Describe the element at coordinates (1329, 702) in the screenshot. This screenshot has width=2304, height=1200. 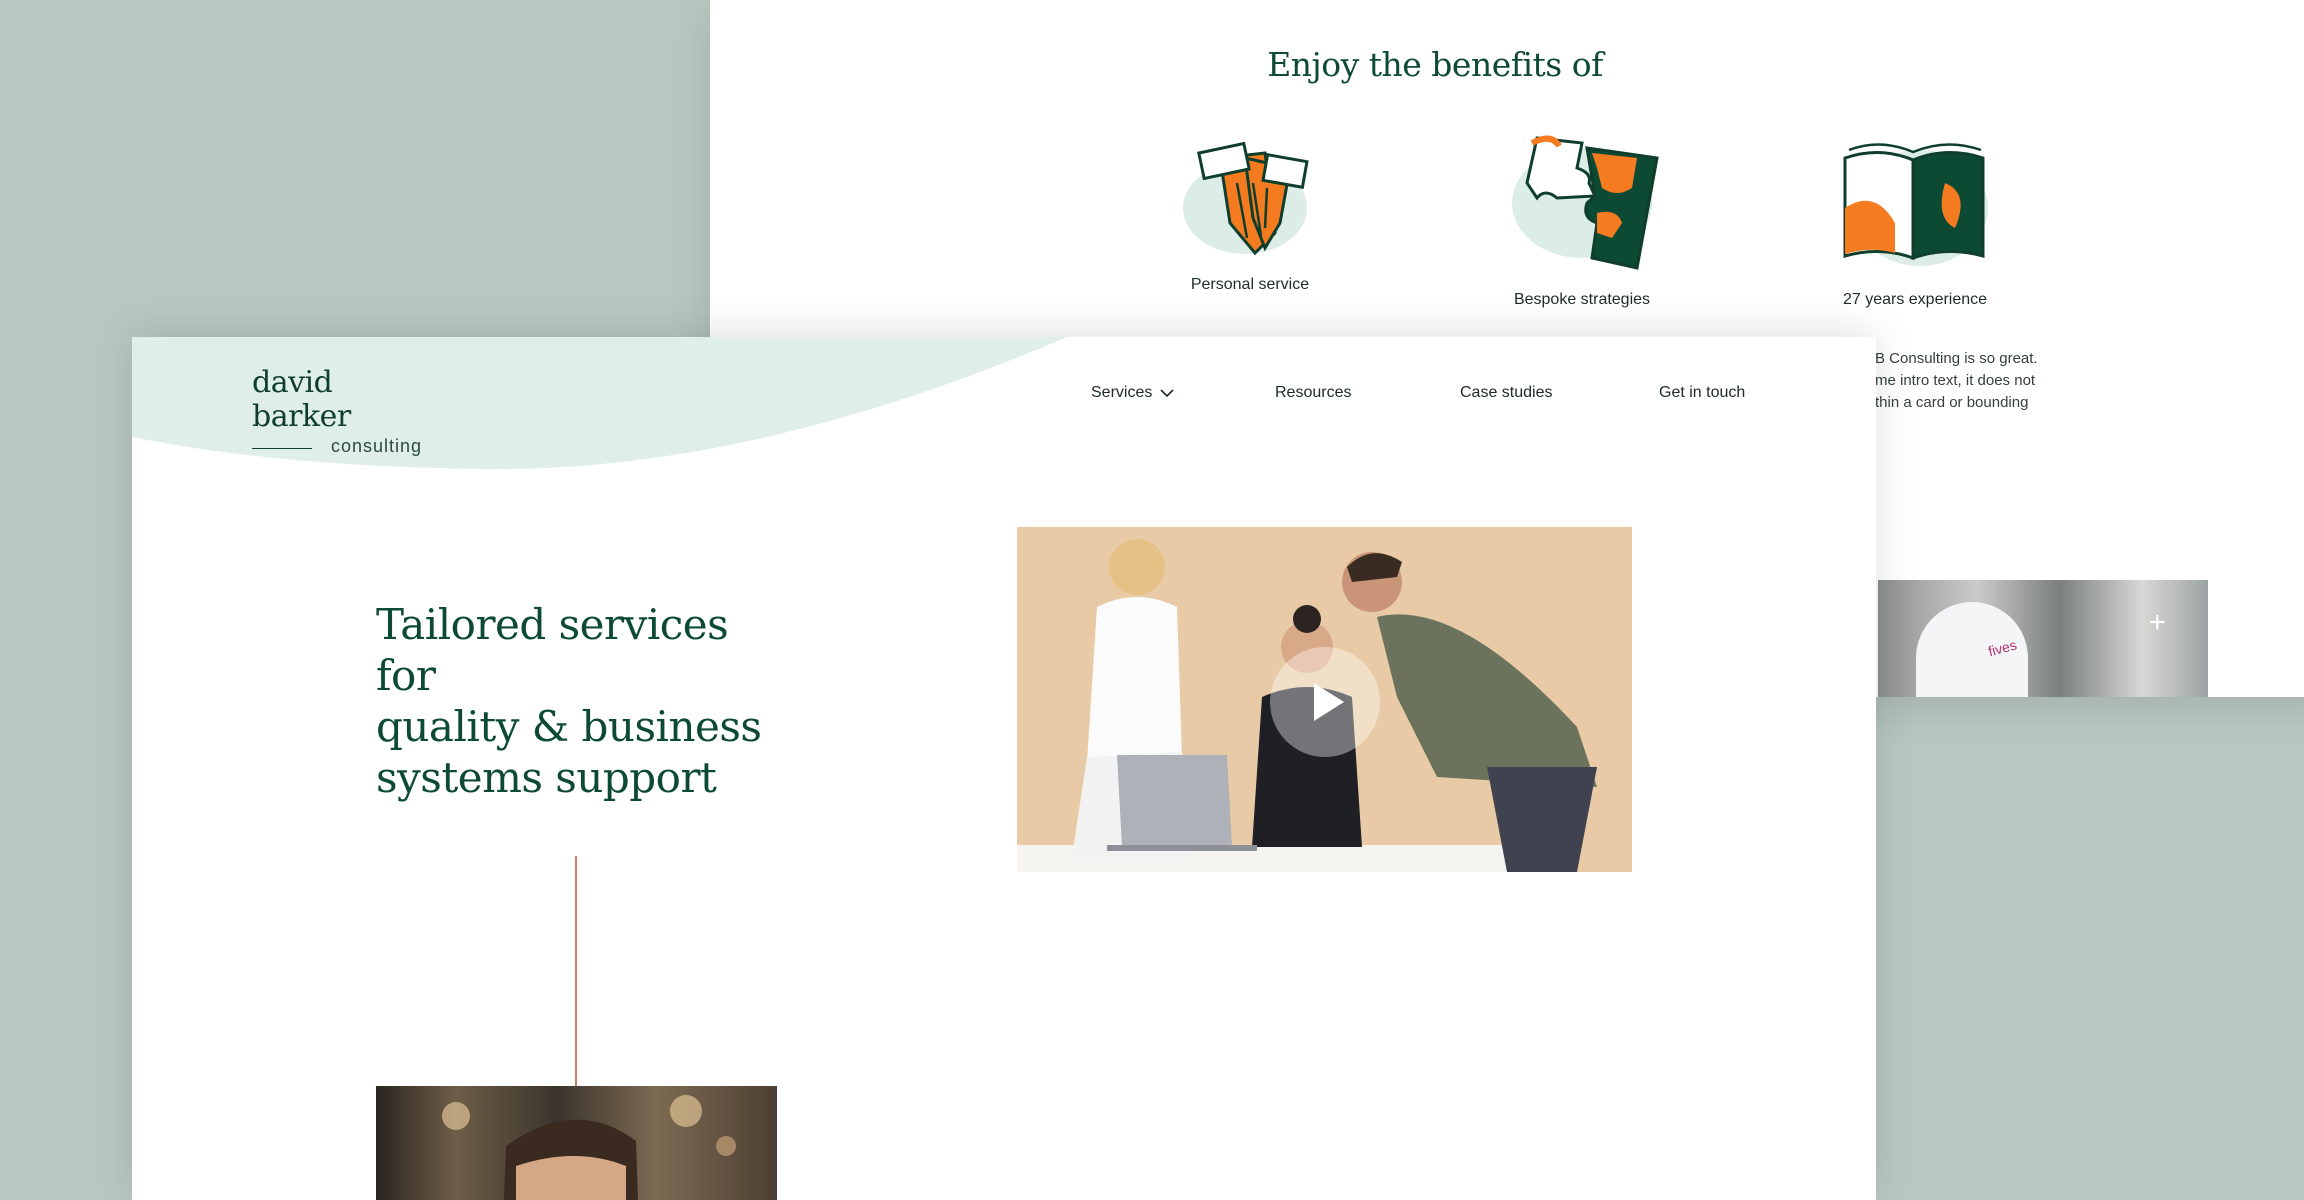
I see `play-icon` at that location.